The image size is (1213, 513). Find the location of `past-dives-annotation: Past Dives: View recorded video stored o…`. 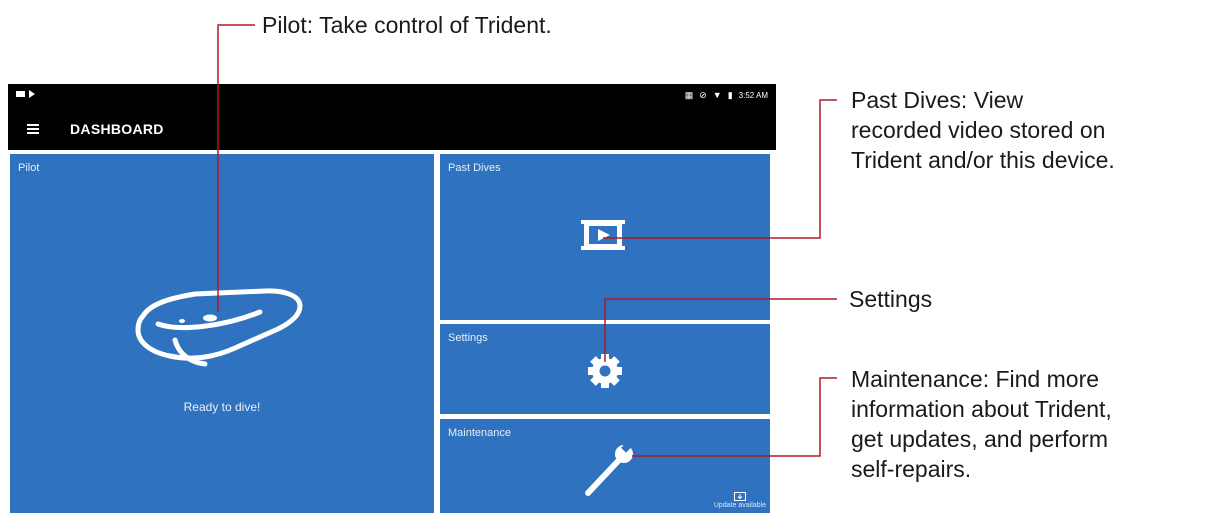

past-dives-annotation: Past Dives: View recorded video stored o… is located at coordinates (983, 130).